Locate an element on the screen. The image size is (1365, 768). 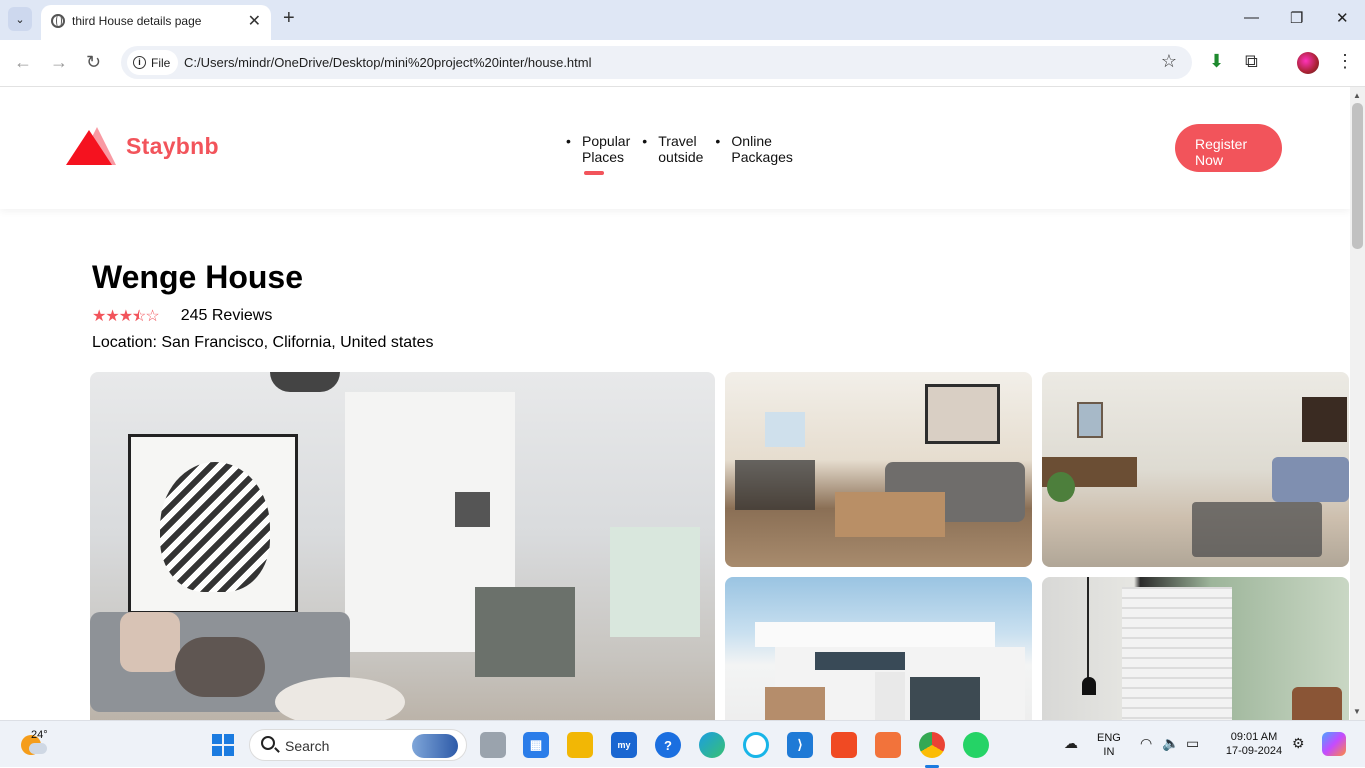
house-title: Wenge House is located at coordinates (197, 277).